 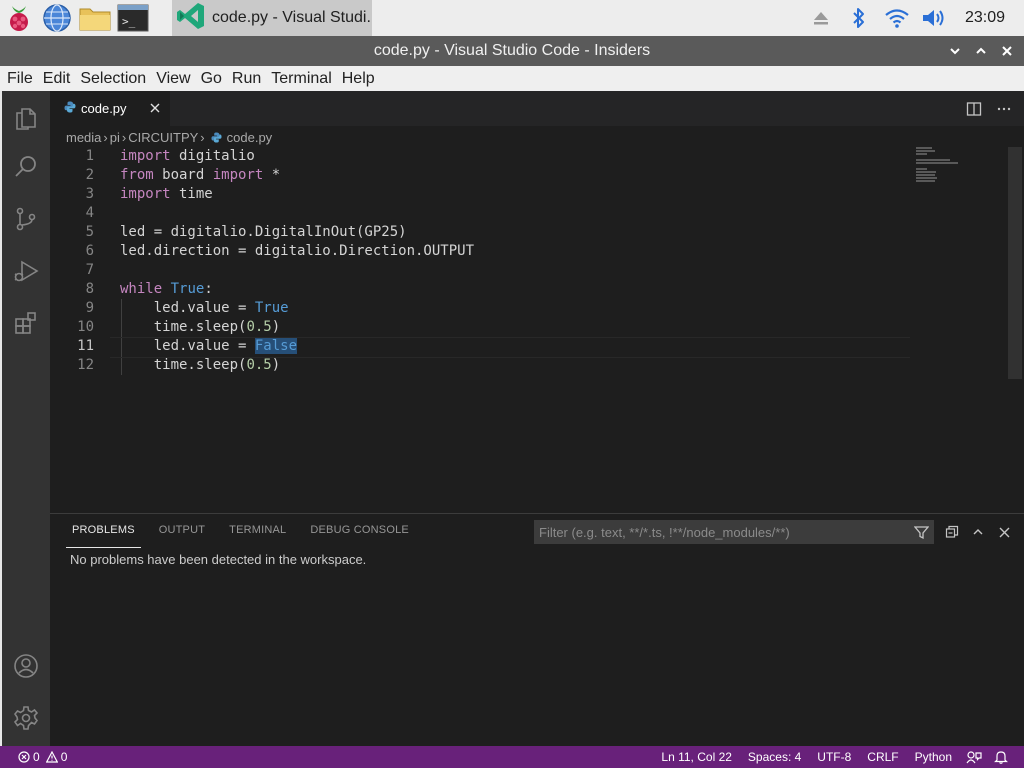 I want to click on run-debug-icon, so click(x=26, y=271).